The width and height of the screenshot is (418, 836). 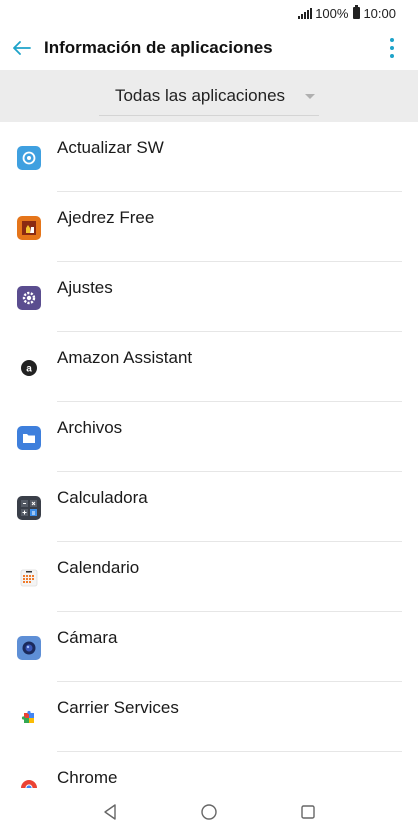 What do you see at coordinates (209, 507) in the screenshot?
I see `list-item: Calculadora` at bounding box center [209, 507].